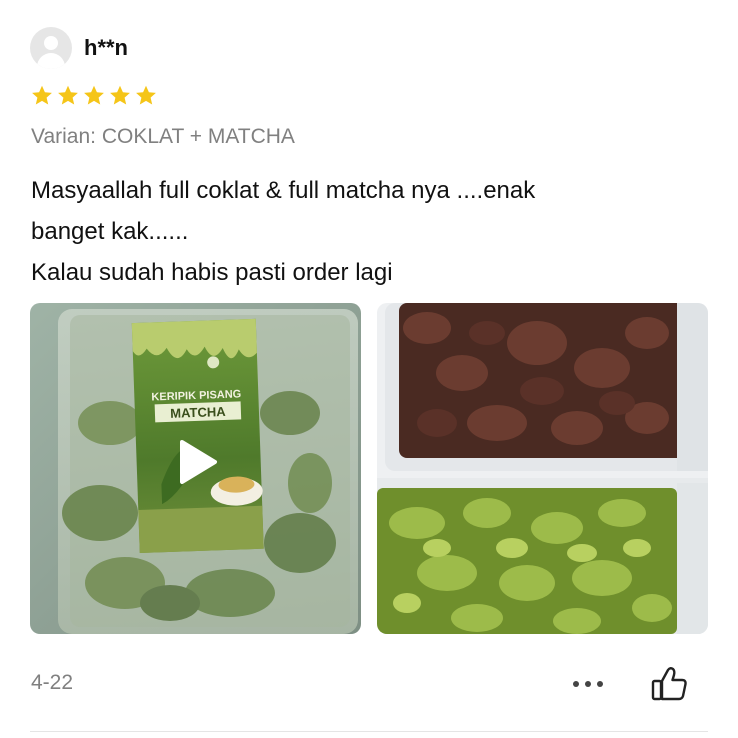  I want to click on review-text-line: Kalau sudah habis pasti order lagi, so click(212, 272).